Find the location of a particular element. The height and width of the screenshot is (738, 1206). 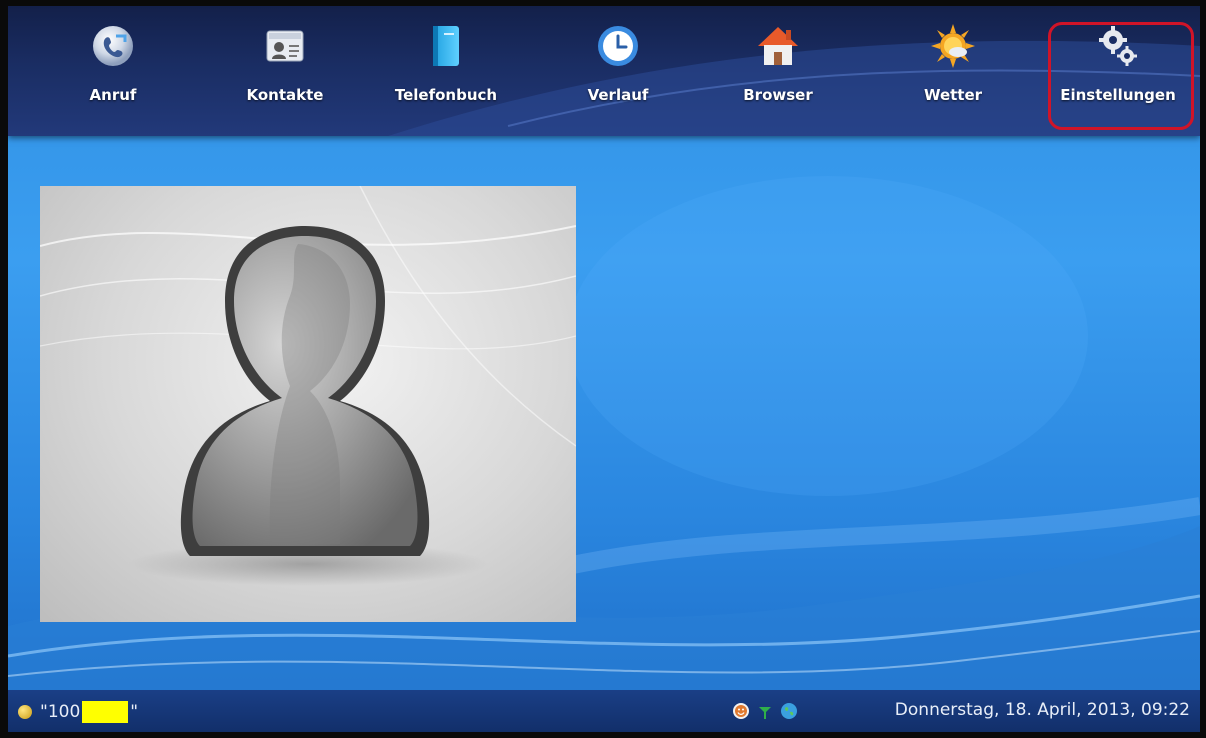

toolbar-item-label: Anruf is located at coordinates (113, 95).